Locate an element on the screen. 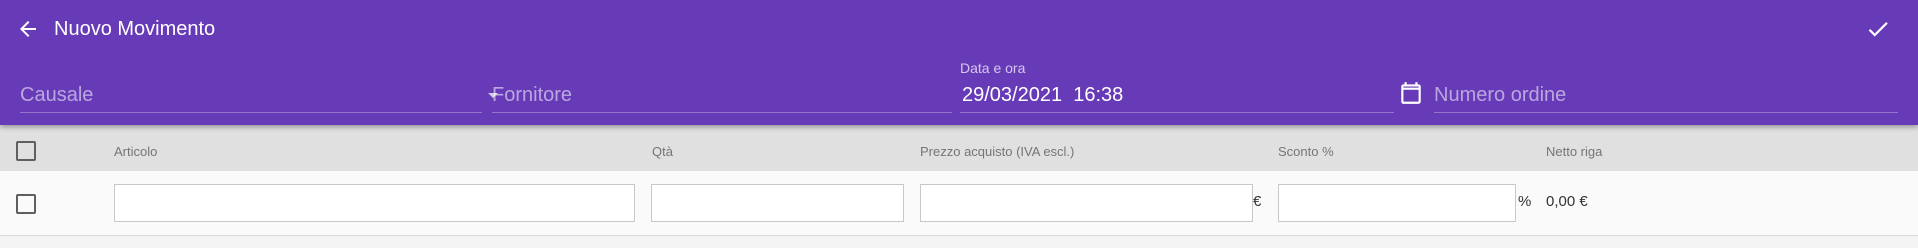  back-arrow-icon is located at coordinates (28, 29).